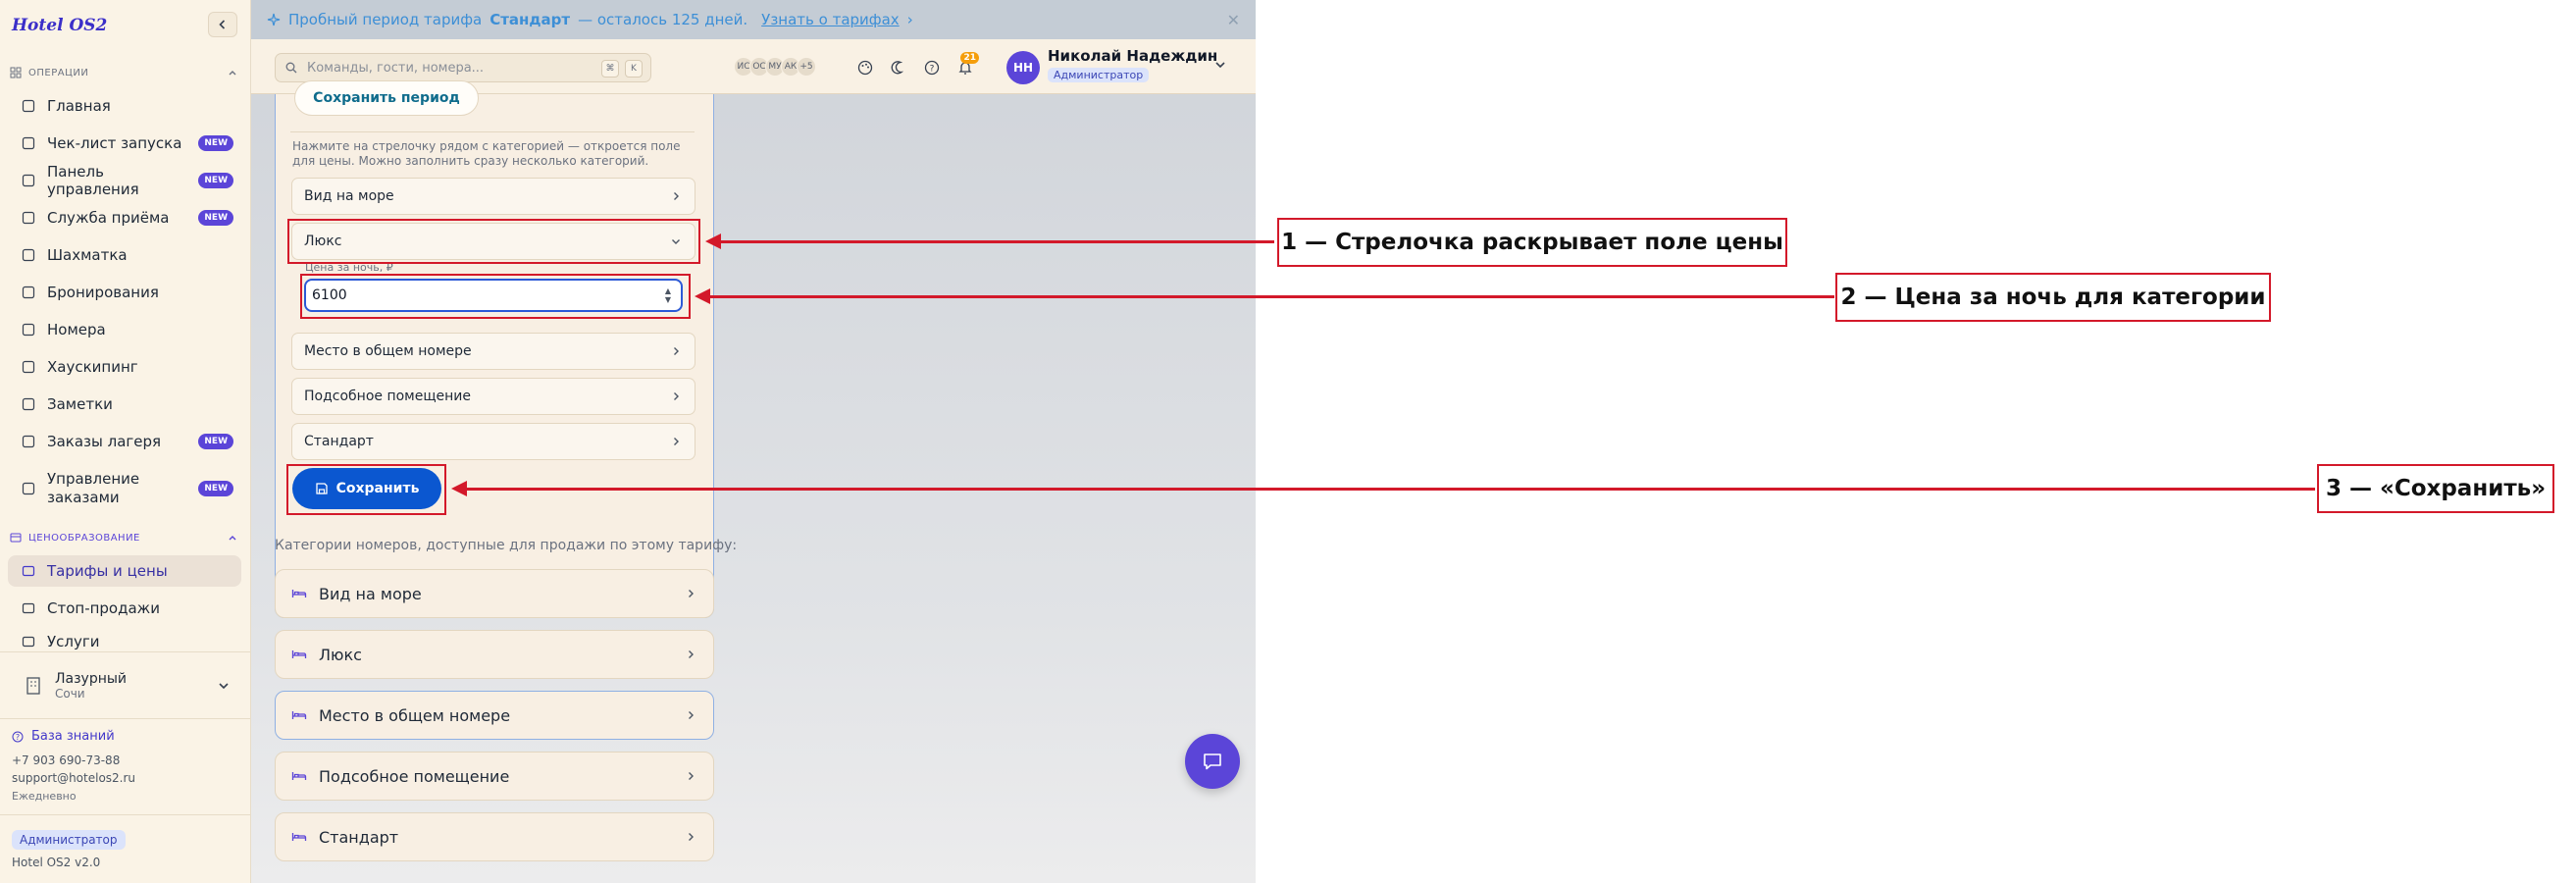 The image size is (2576, 883). I want to click on chevron-down-icon, so click(1220, 65).